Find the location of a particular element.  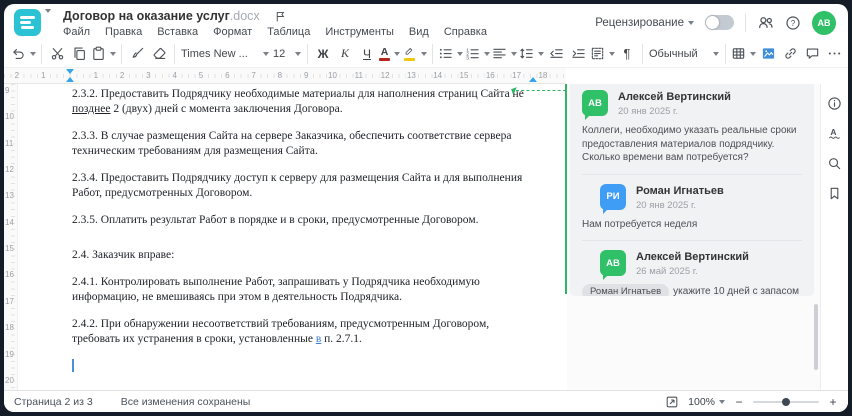

cut-icon is located at coordinates (57, 53).